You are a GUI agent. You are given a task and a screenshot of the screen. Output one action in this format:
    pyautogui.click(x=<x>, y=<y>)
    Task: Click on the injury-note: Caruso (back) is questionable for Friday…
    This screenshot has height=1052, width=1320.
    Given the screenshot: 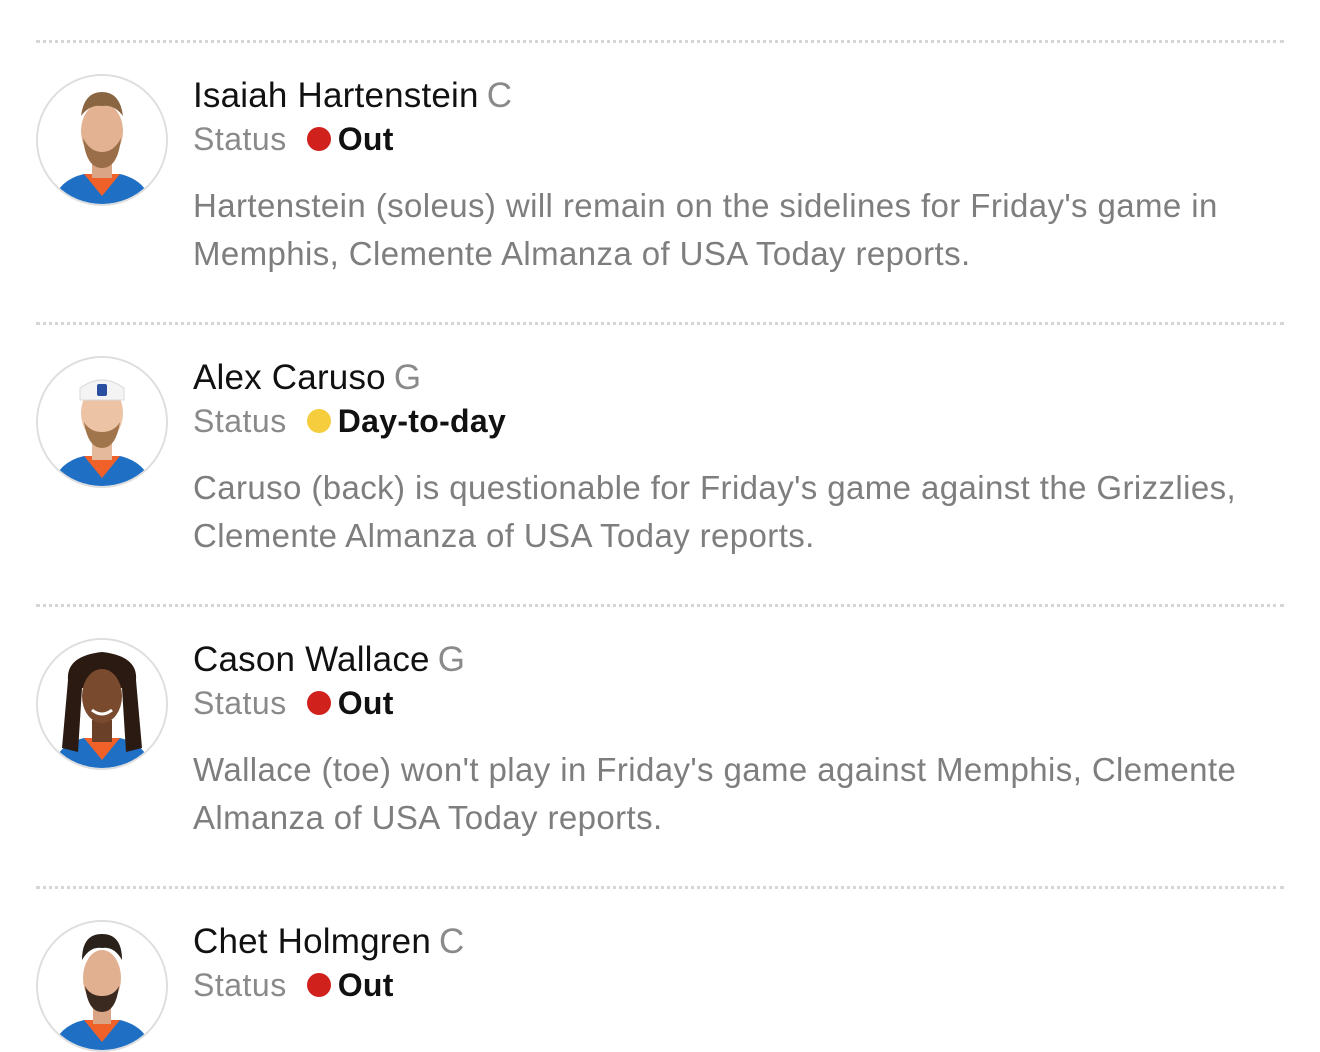 What is the action you would take?
    pyautogui.click(x=715, y=511)
    